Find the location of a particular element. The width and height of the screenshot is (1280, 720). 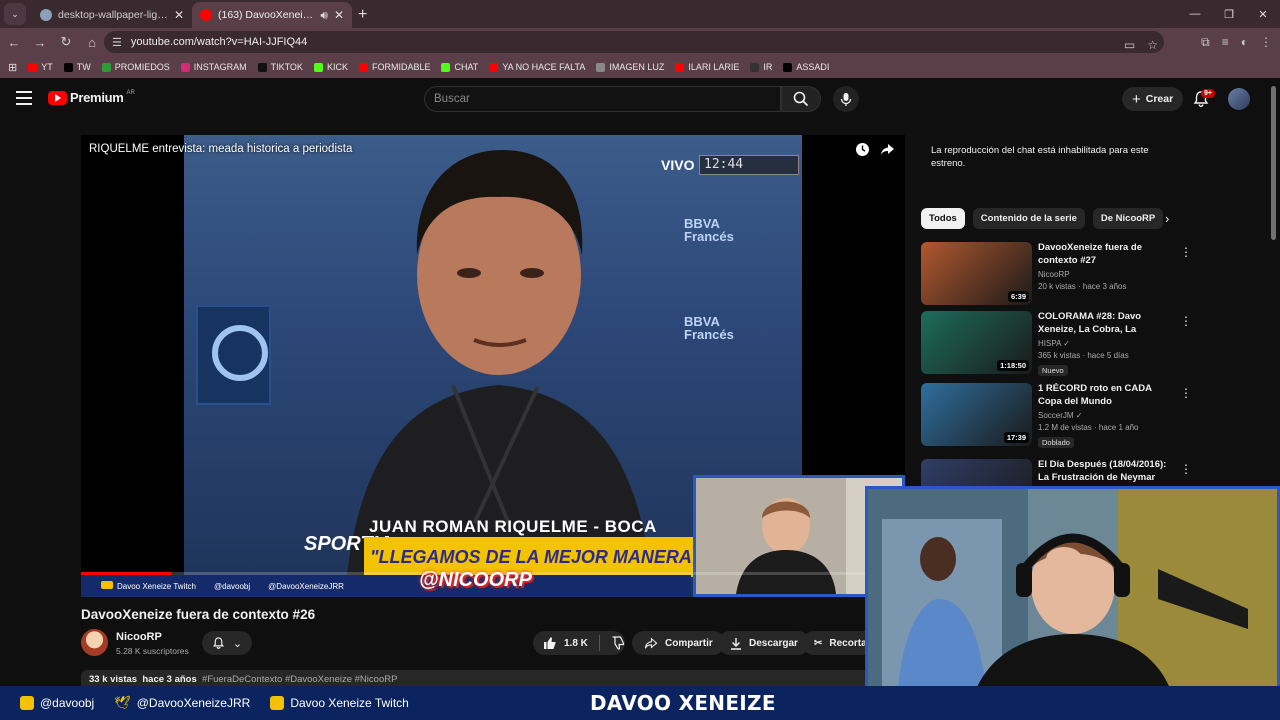

new-tab-button: + is located at coordinates (362, 15).